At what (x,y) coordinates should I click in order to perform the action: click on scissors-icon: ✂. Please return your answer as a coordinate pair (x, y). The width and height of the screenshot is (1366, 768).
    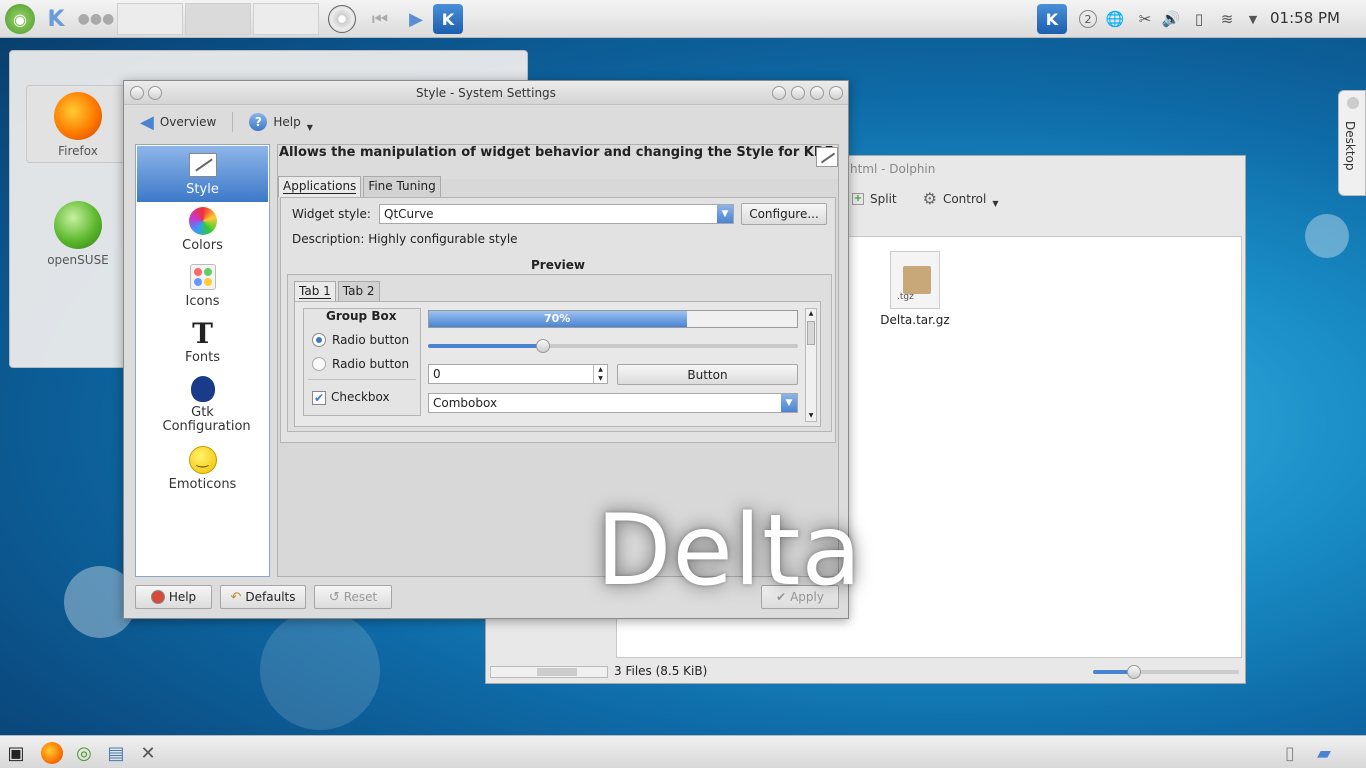
    Looking at the image, I should click on (1145, 19).